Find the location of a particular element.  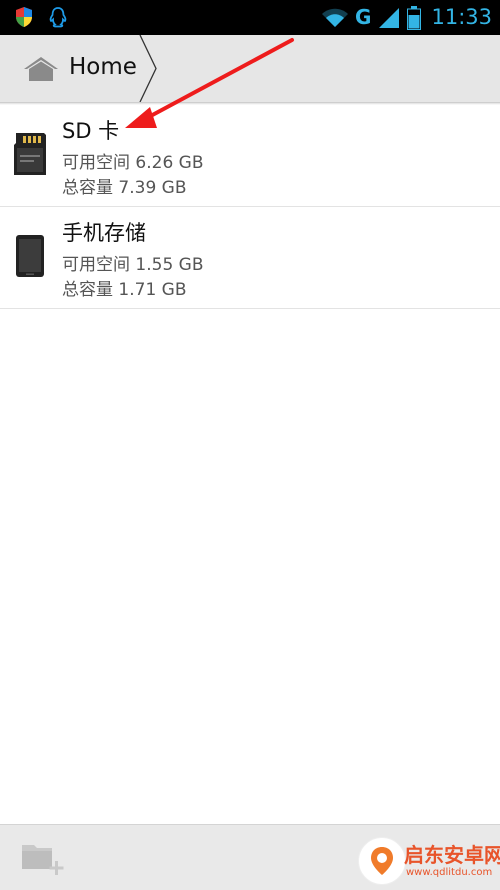

storage-item-sd-card: SD 卡 可用空间 6.26 GB 总容量 7.39 GB is located at coordinates (250, 156).